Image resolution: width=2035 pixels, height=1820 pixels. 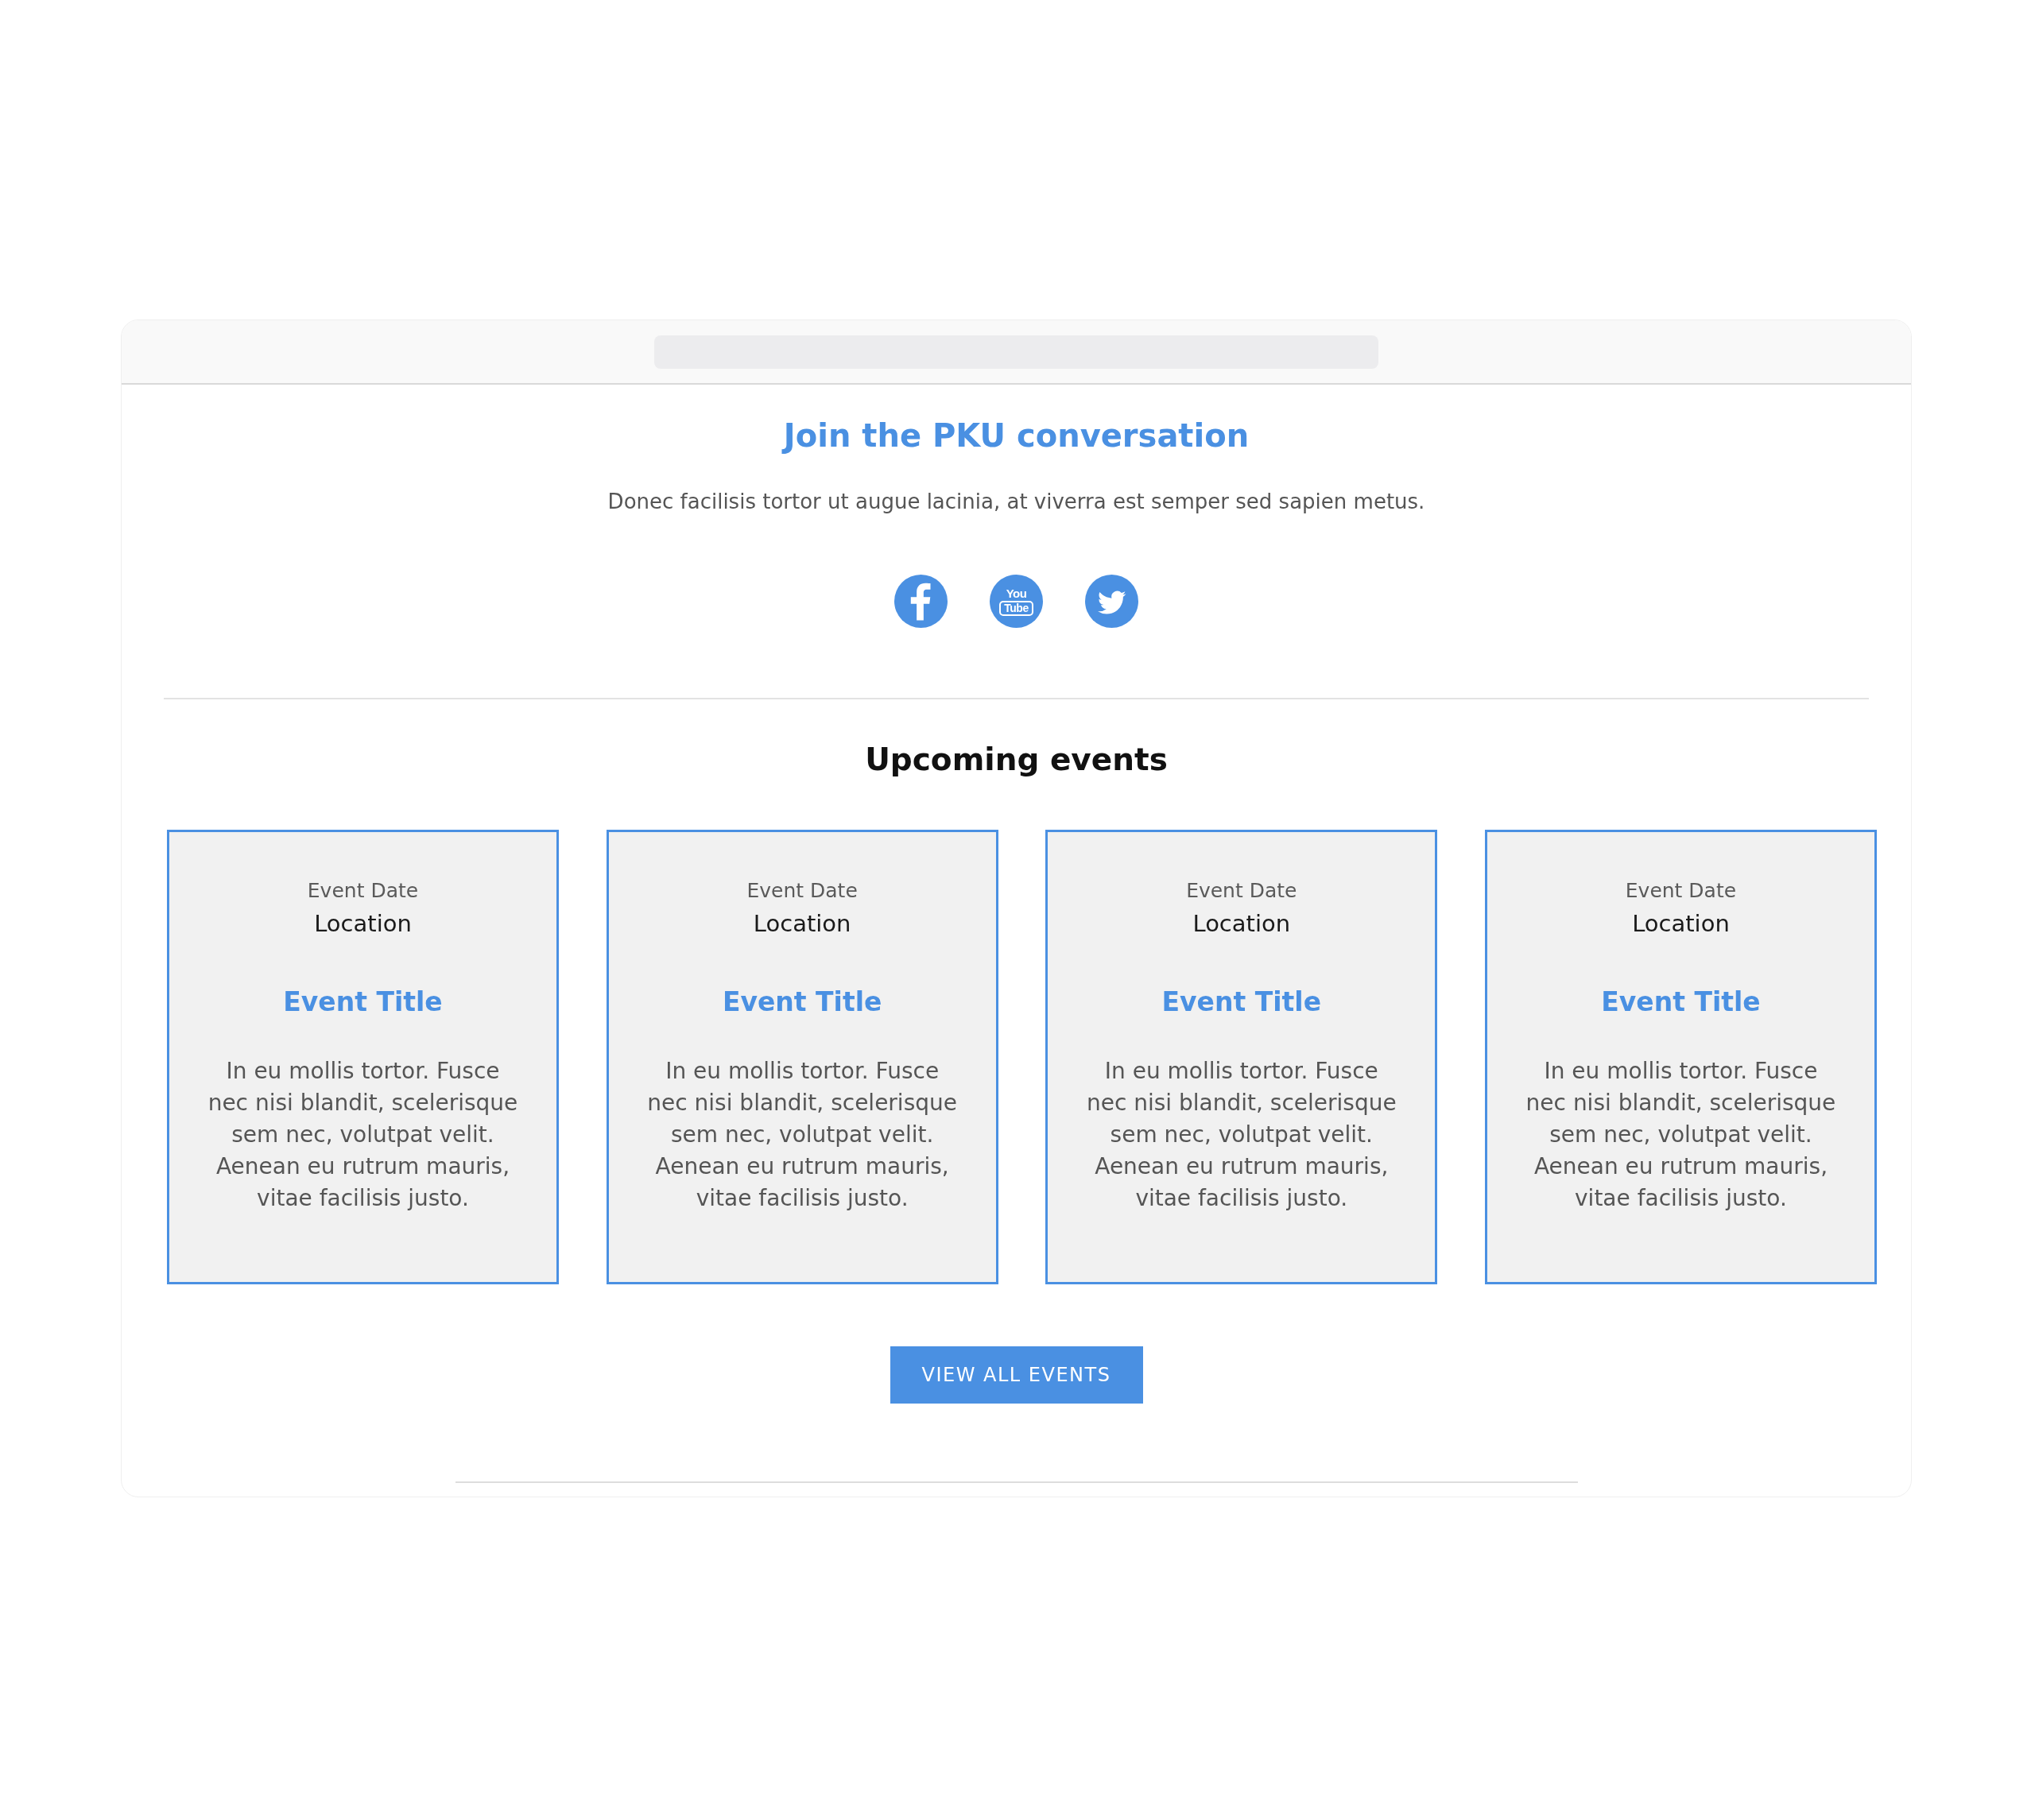 I want to click on facebook-icon, so click(x=921, y=601).